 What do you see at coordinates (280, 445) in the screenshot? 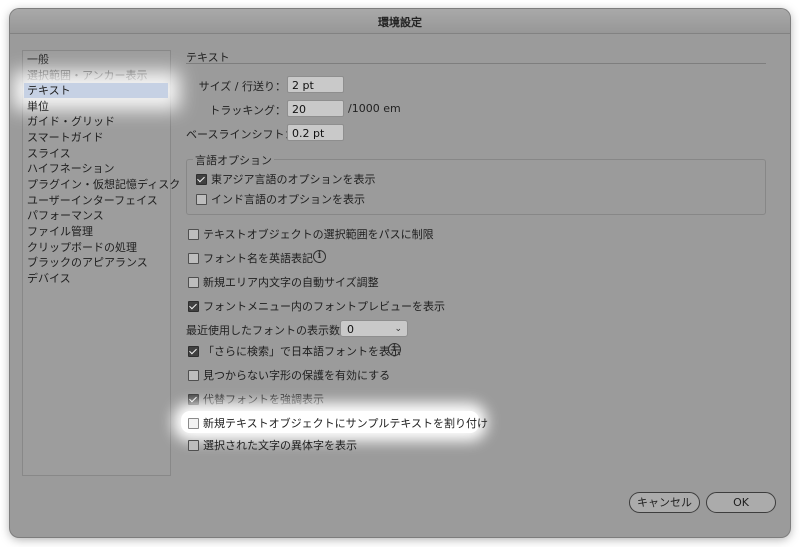
I see `alternate-glyphs-label: 選択された文字の異体字を表示` at bounding box center [280, 445].